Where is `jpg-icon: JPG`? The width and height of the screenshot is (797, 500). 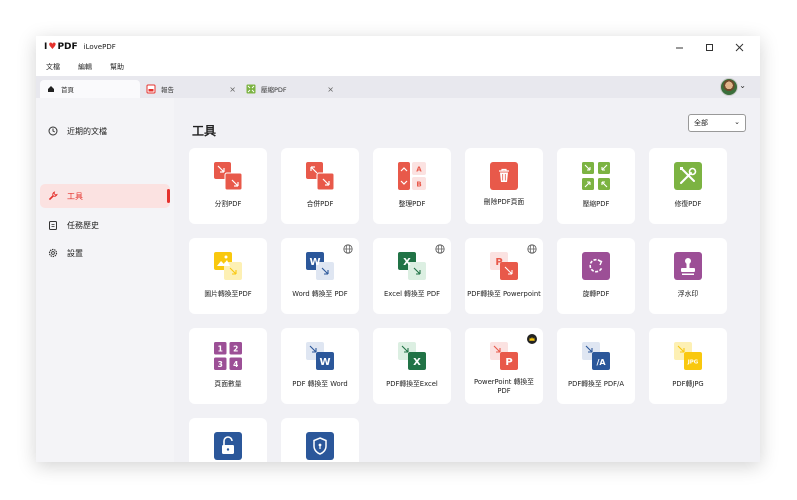
jpg-icon: JPG is located at coordinates (688, 356).